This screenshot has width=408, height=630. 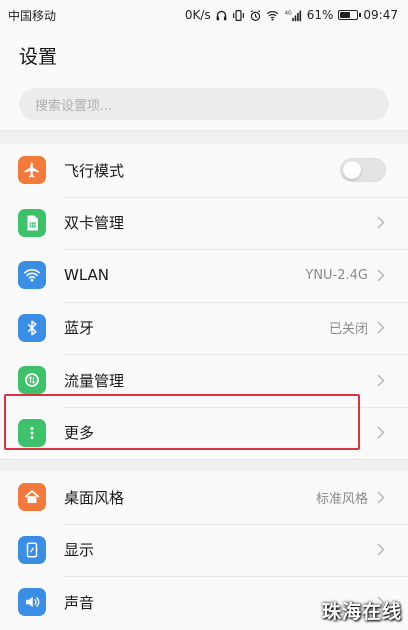 I want to click on airplane-icon, so click(x=32, y=170).